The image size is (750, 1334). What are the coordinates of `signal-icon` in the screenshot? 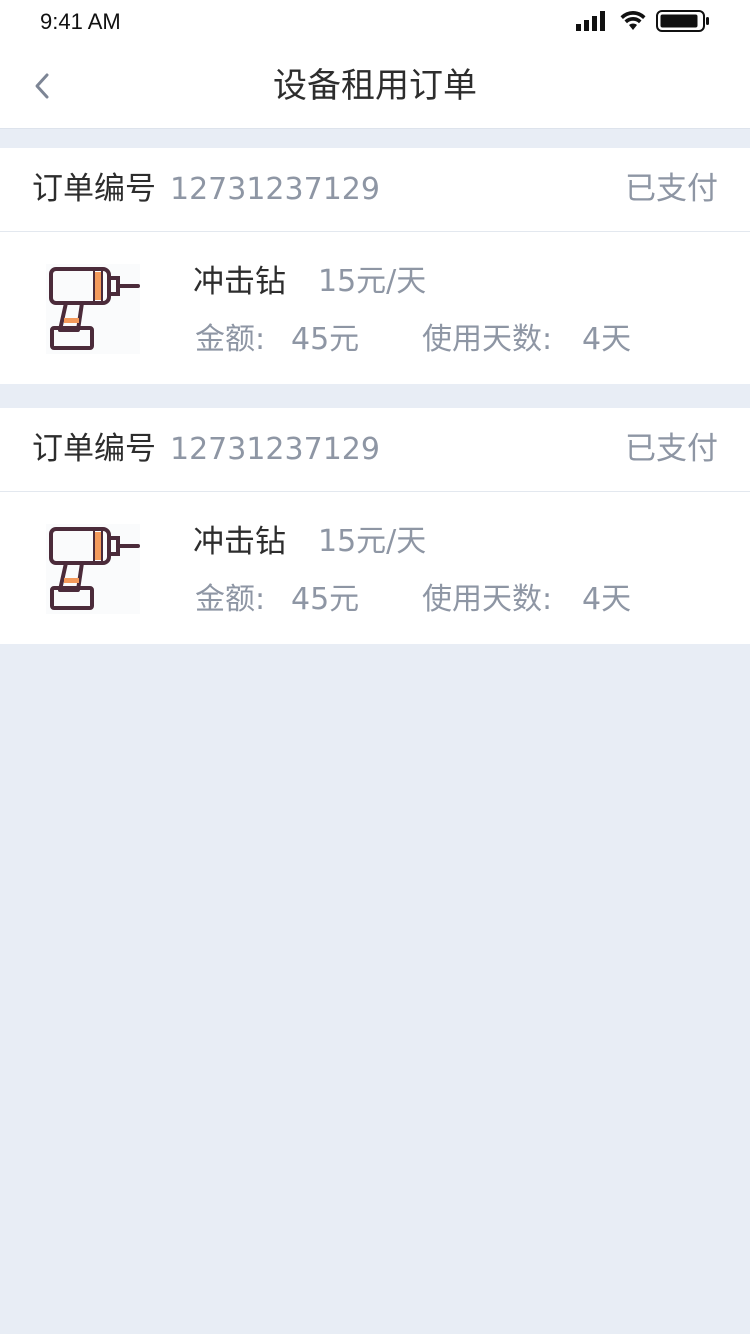 It's located at (590, 21).